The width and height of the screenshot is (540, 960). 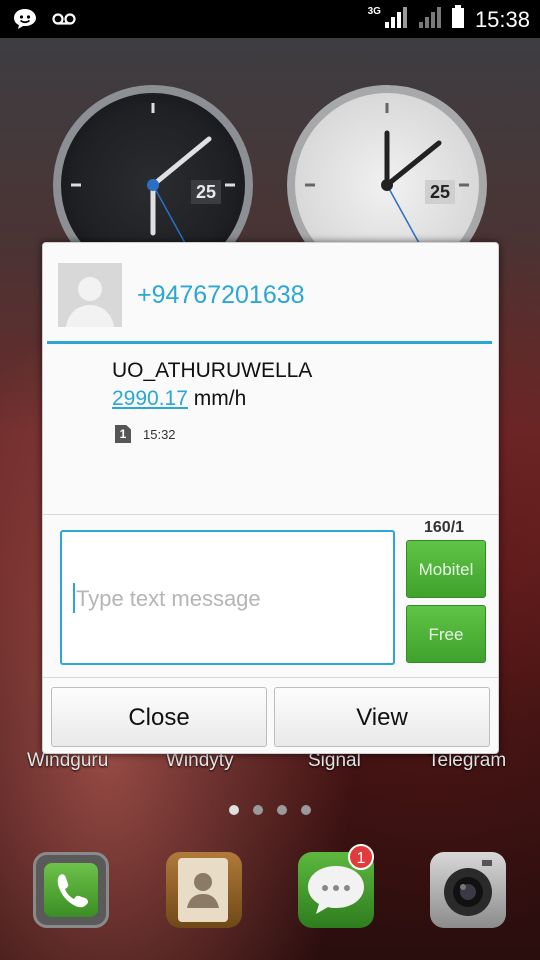 I want to click on send-free-button: Free, so click(x=446, y=634).